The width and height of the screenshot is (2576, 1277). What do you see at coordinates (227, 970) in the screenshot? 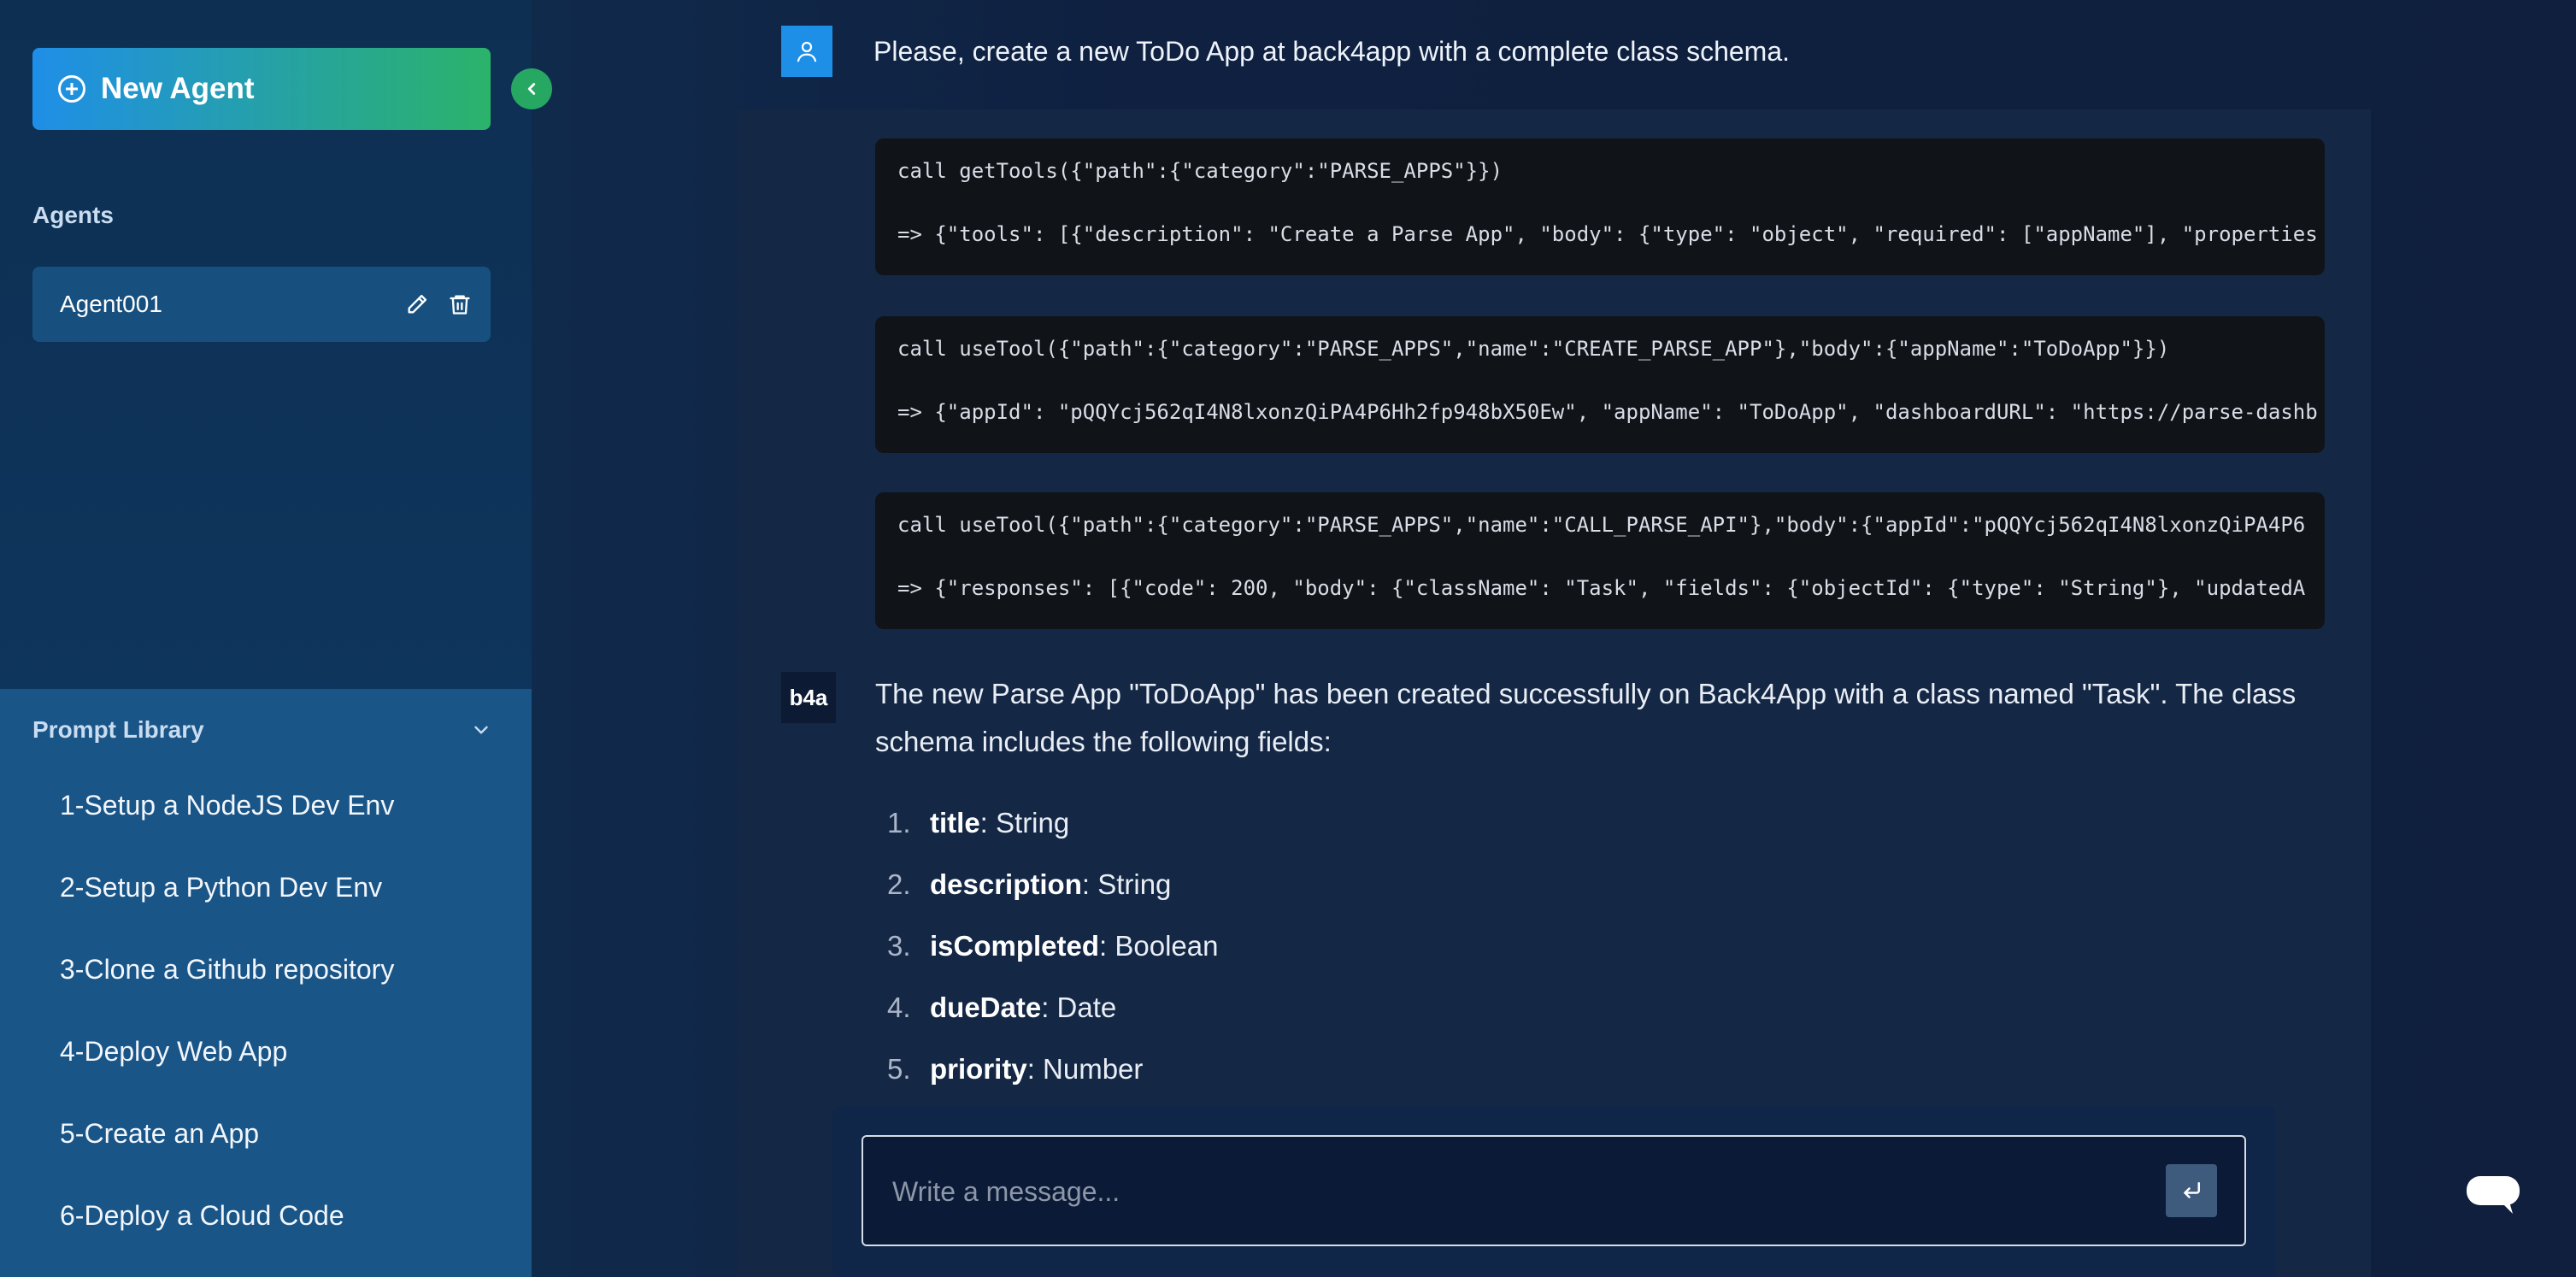
I see `prompt-item: 3-Clone a Github repository` at bounding box center [227, 970].